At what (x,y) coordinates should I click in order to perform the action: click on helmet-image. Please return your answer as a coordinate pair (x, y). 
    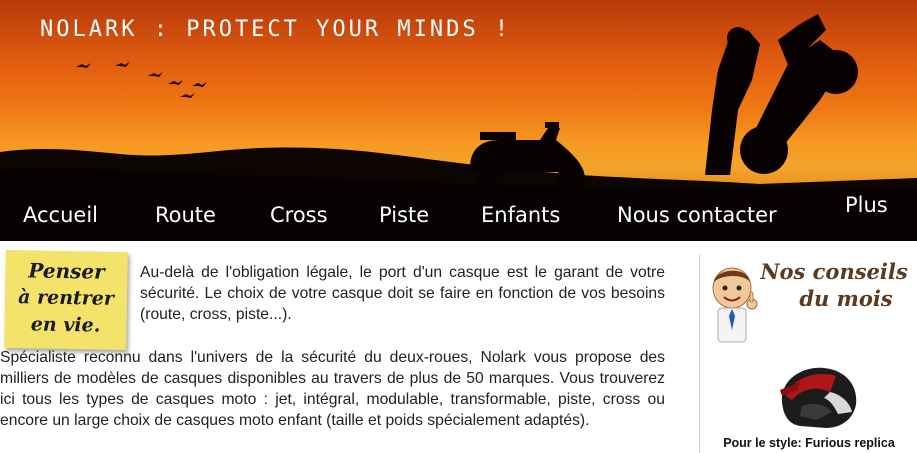
    Looking at the image, I should click on (817, 398).